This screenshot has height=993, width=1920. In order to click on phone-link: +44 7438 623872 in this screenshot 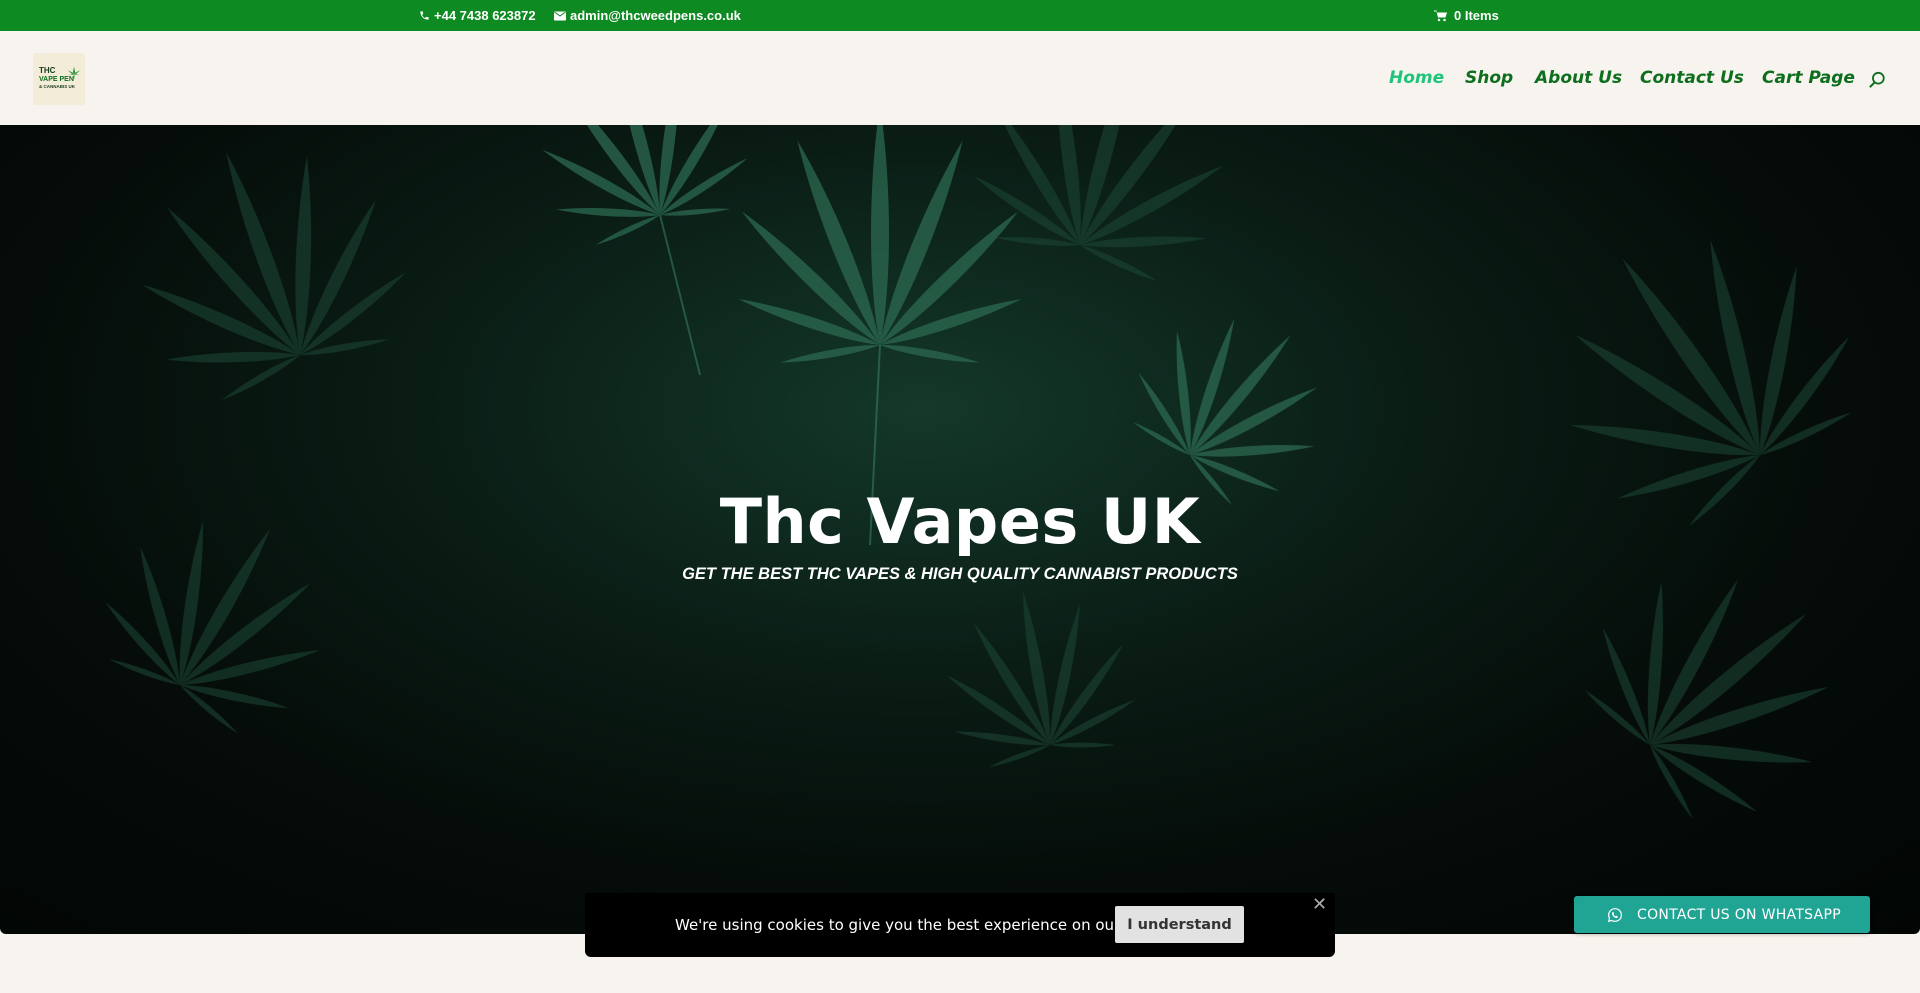, I will do `click(477, 15)`.